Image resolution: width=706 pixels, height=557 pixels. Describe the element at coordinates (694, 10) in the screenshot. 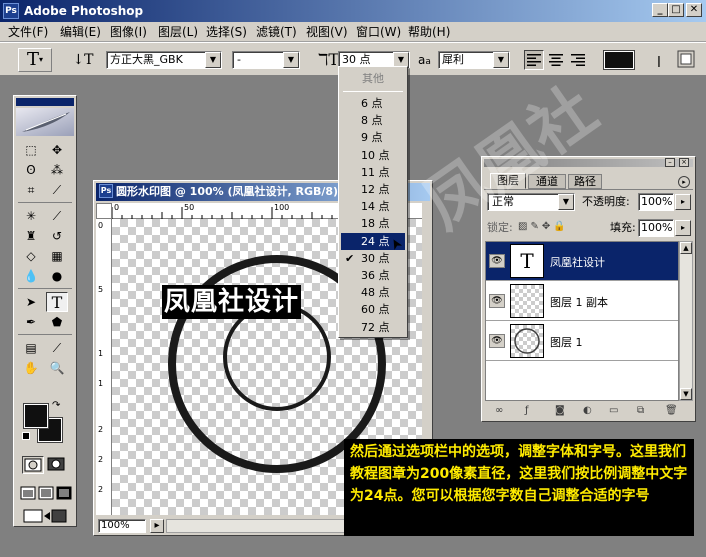

I see `close-button: ✕` at that location.